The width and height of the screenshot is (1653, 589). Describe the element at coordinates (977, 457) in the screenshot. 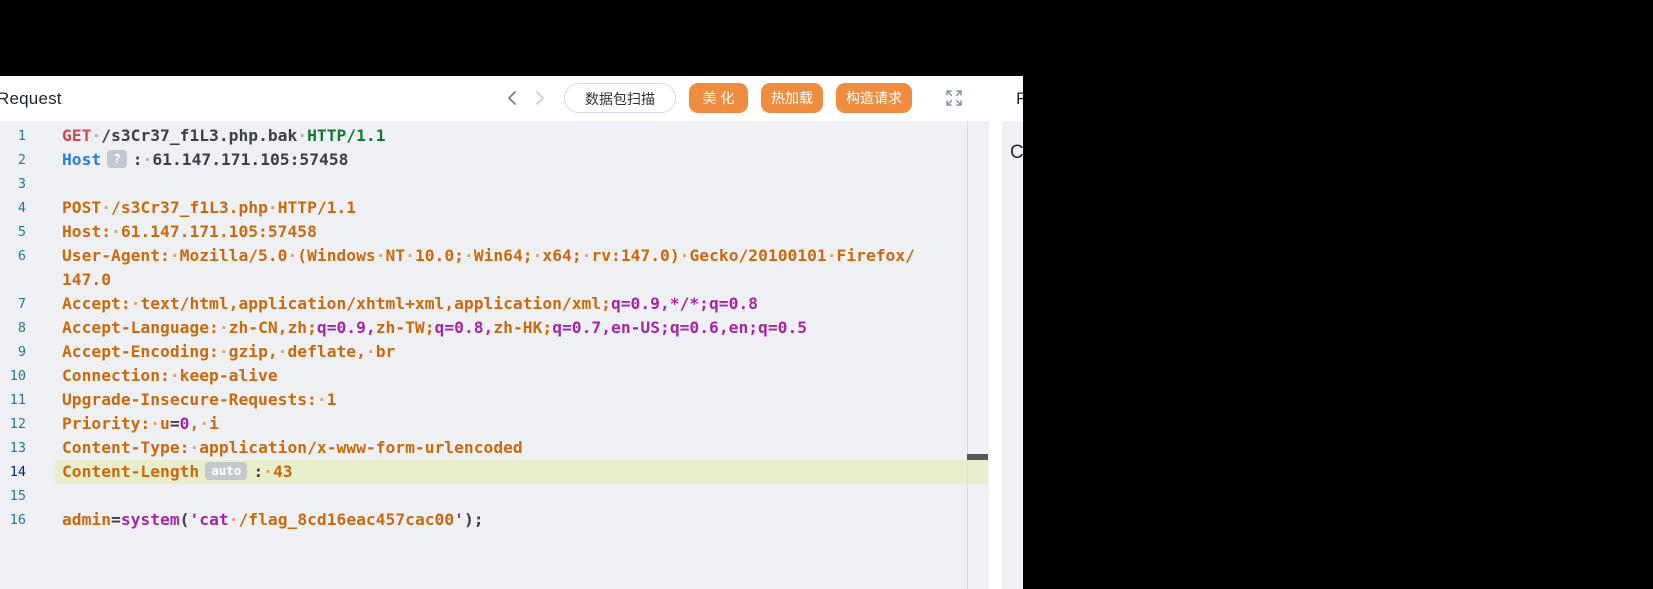

I see `editor-scrollbar-thumb` at that location.